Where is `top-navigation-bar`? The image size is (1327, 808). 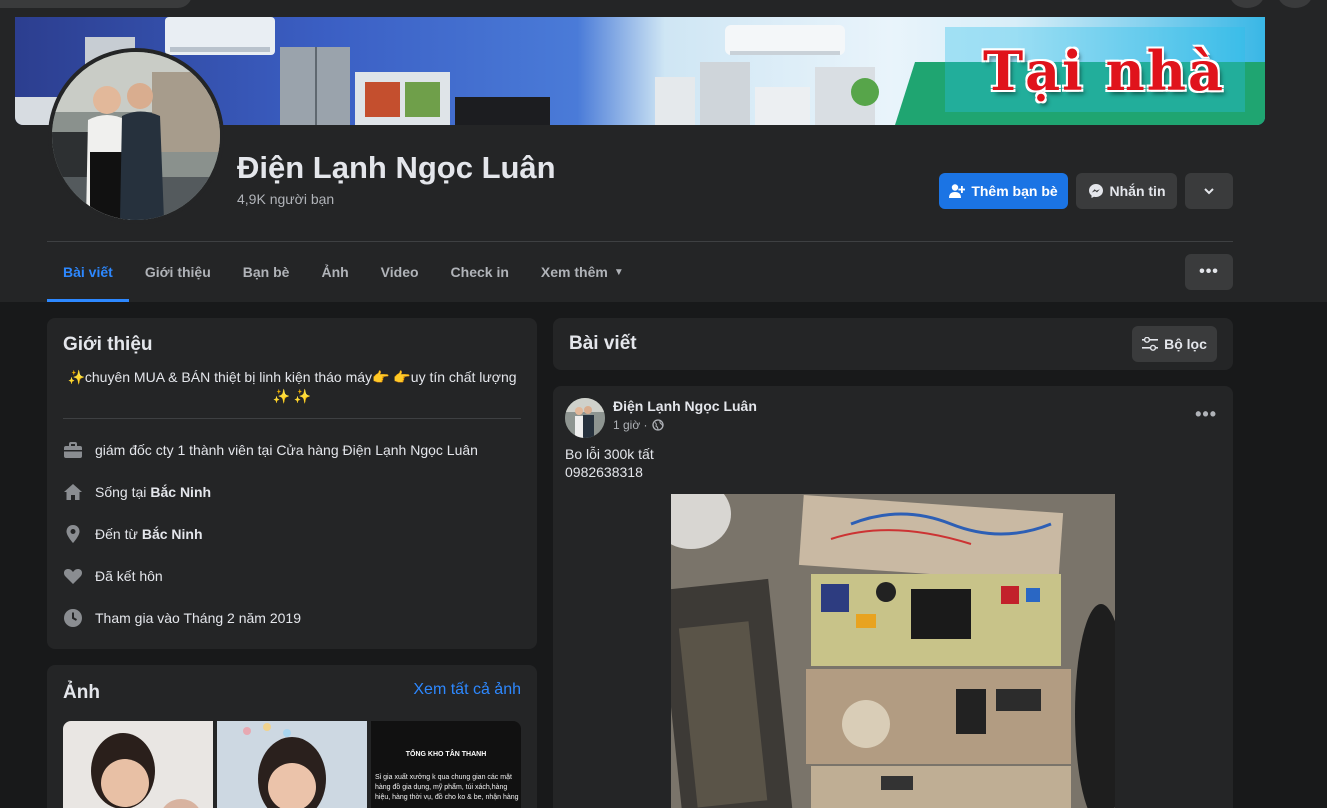 top-navigation-bar is located at coordinates (663, 8).